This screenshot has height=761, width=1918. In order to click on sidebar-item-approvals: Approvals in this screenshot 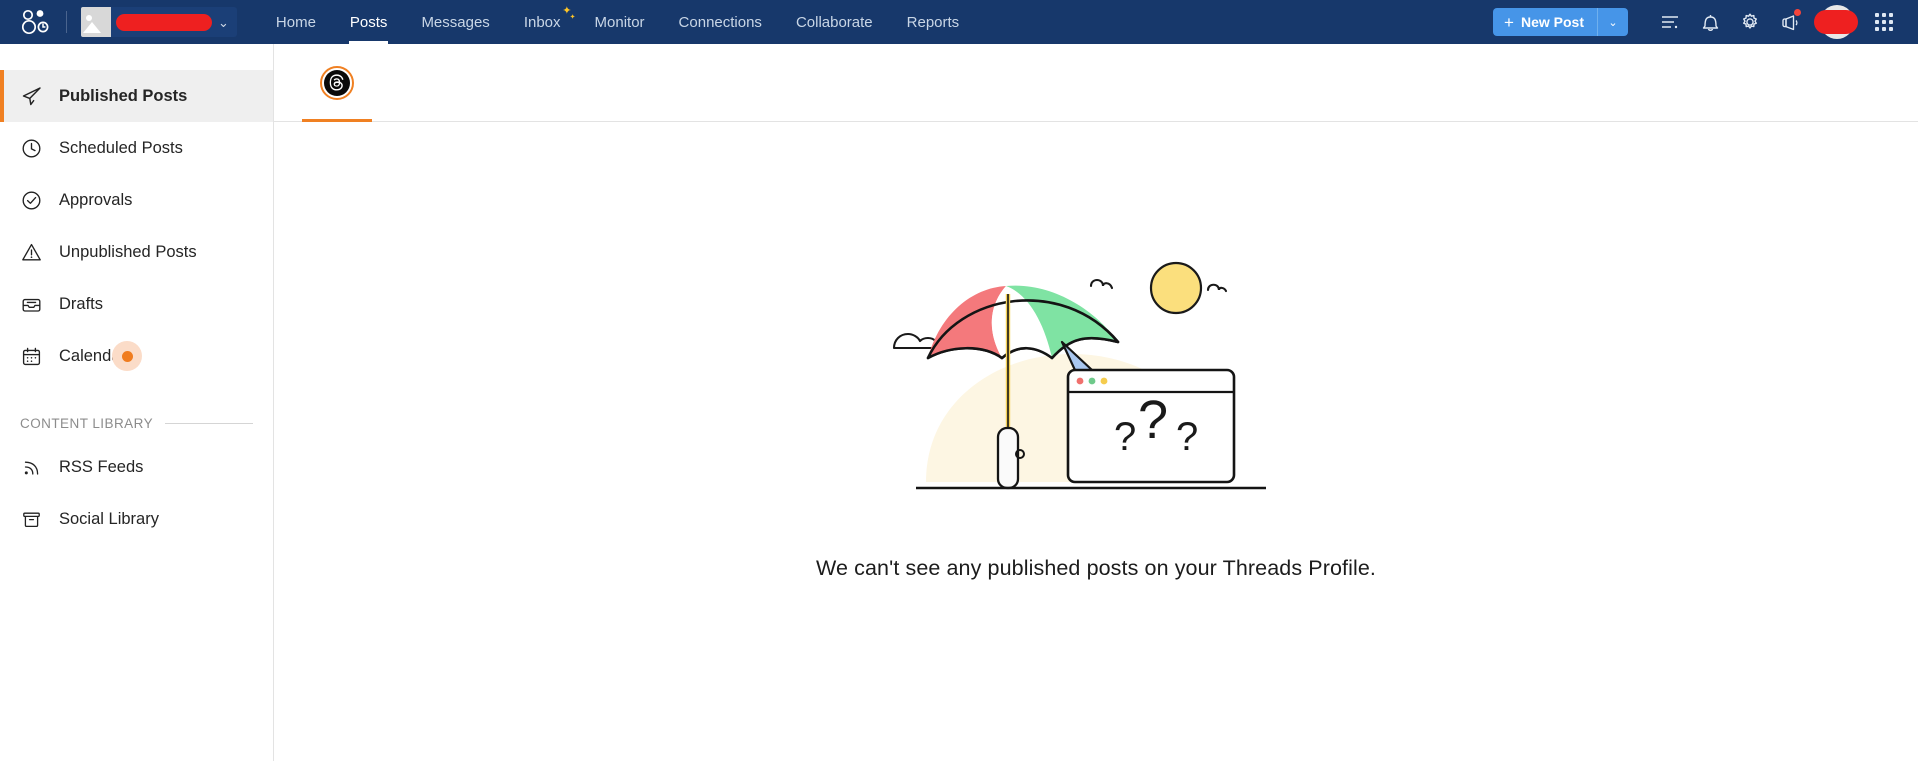, I will do `click(136, 200)`.